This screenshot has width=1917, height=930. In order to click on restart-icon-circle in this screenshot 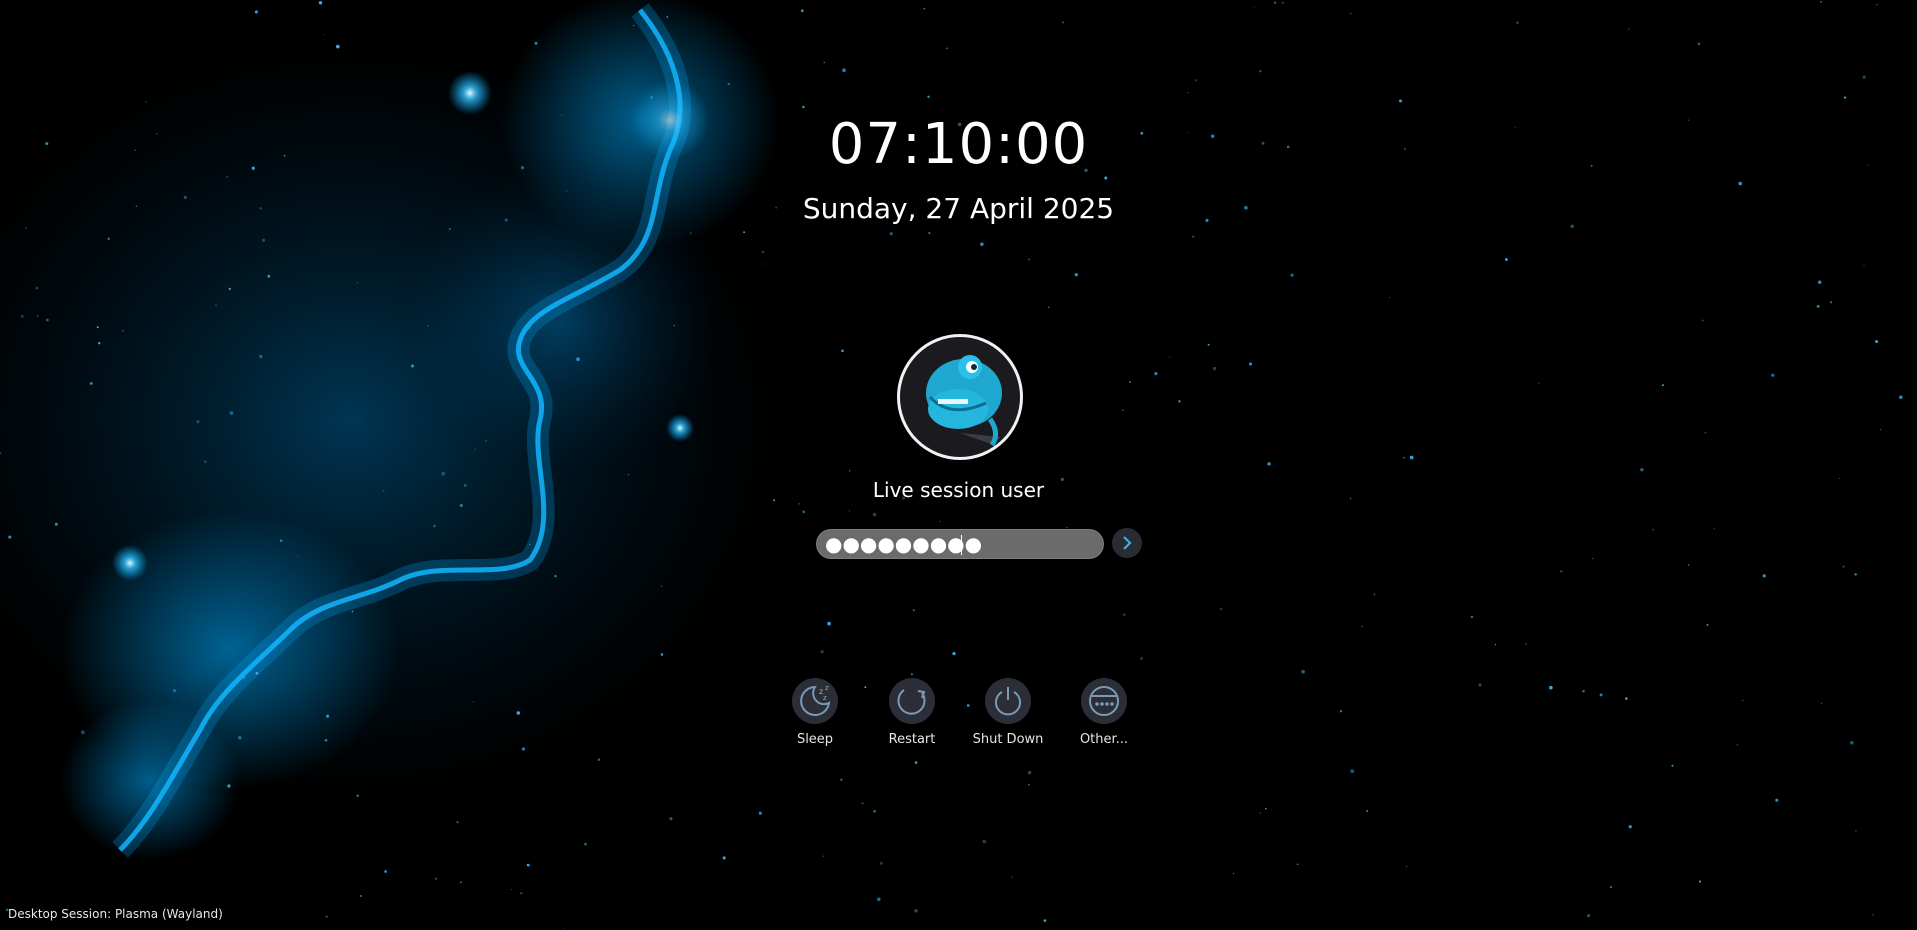, I will do `click(912, 701)`.